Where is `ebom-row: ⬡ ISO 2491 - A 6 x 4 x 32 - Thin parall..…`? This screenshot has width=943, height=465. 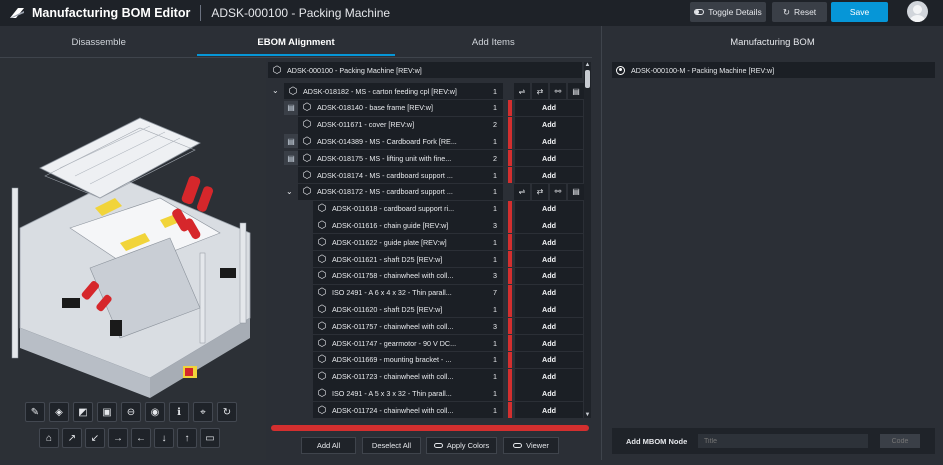 ebom-row: ⬡ ISO 2491 - A 6 x 4 x 32 - Thin parall..… is located at coordinates (408, 292).